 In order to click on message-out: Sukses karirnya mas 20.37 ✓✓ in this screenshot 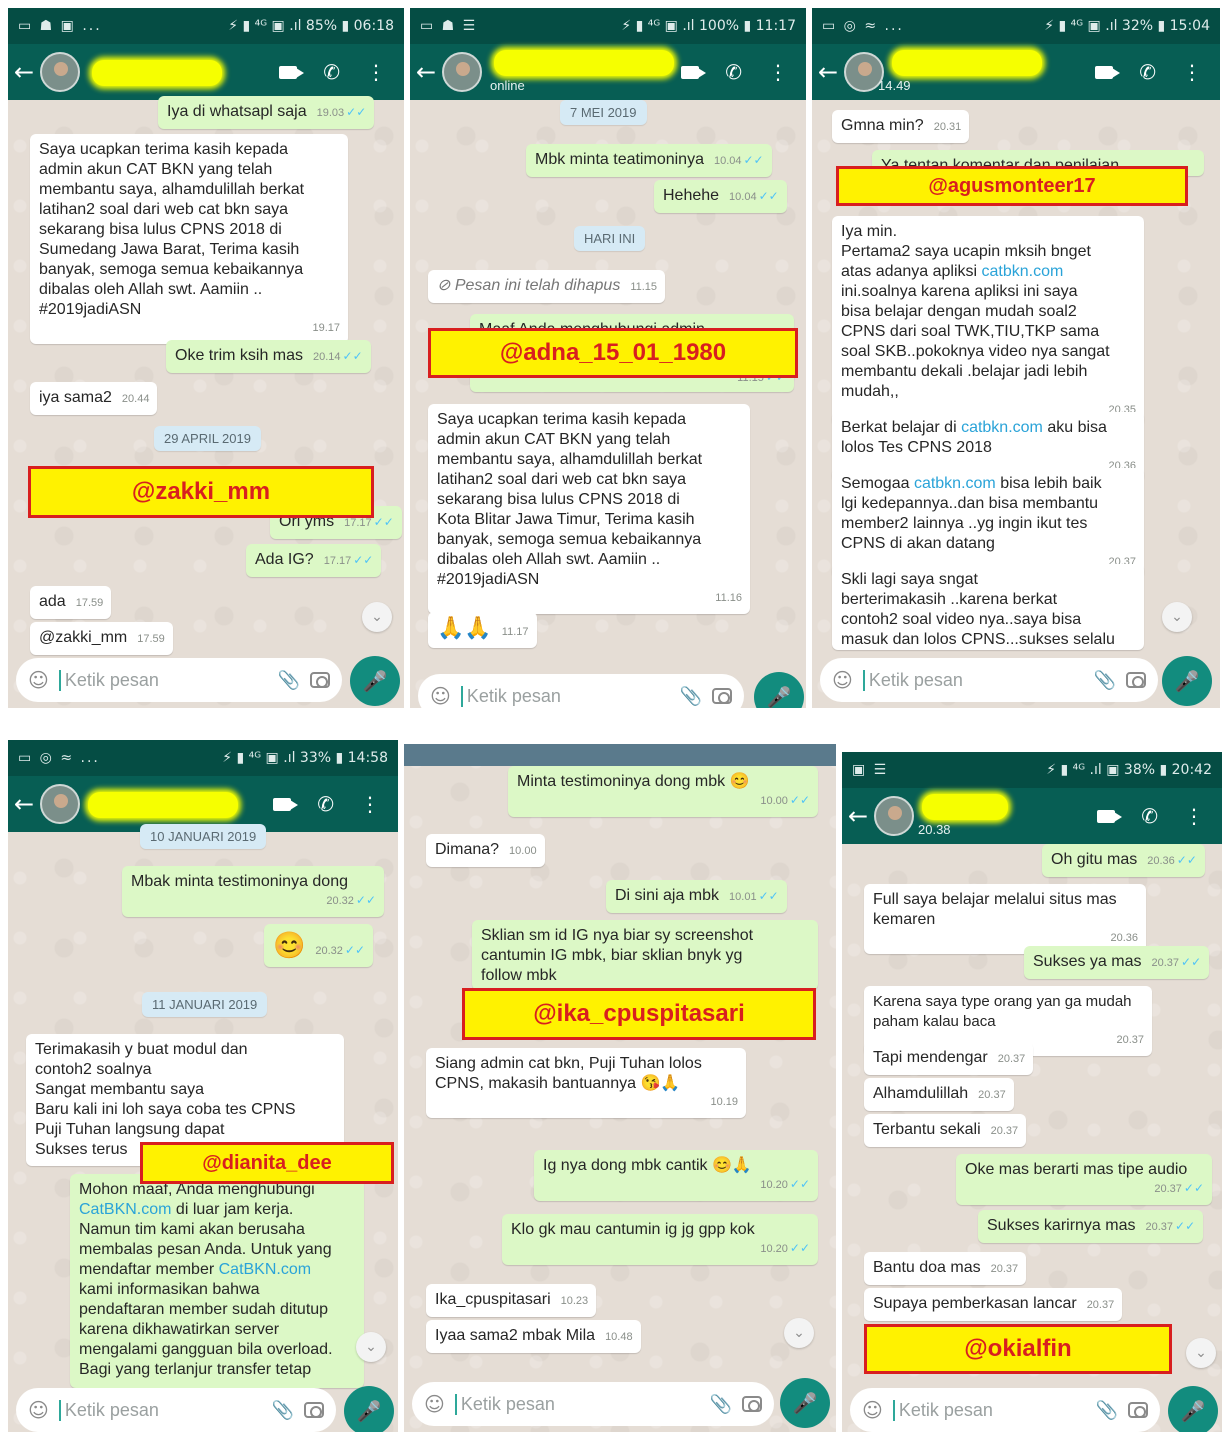, I will do `click(1091, 1226)`.